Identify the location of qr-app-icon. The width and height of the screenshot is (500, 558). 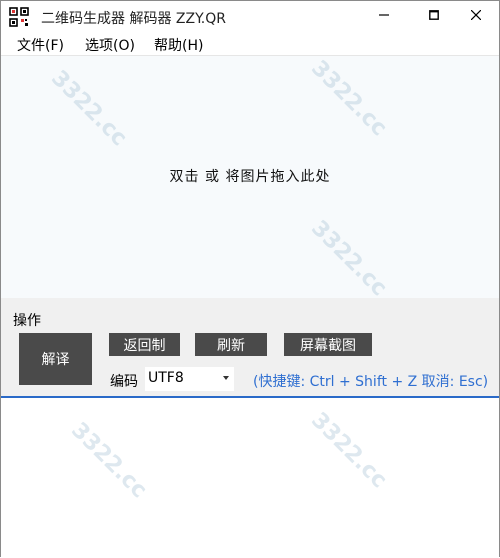
(19, 17).